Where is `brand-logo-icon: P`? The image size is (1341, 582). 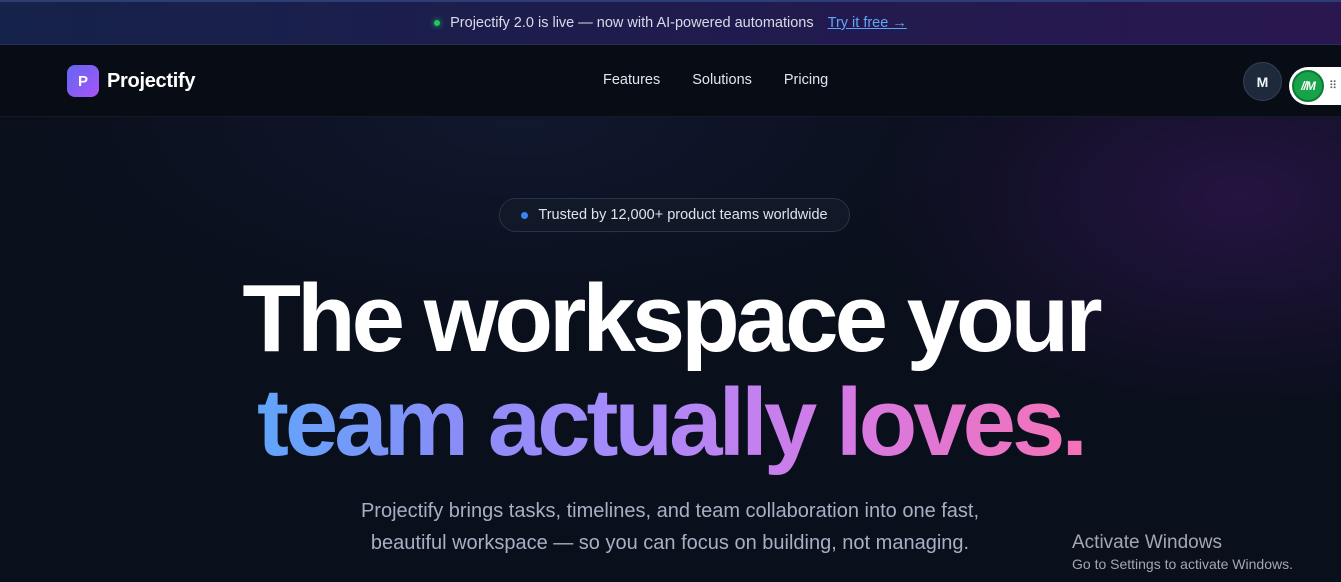
brand-logo-icon: P is located at coordinates (83, 81).